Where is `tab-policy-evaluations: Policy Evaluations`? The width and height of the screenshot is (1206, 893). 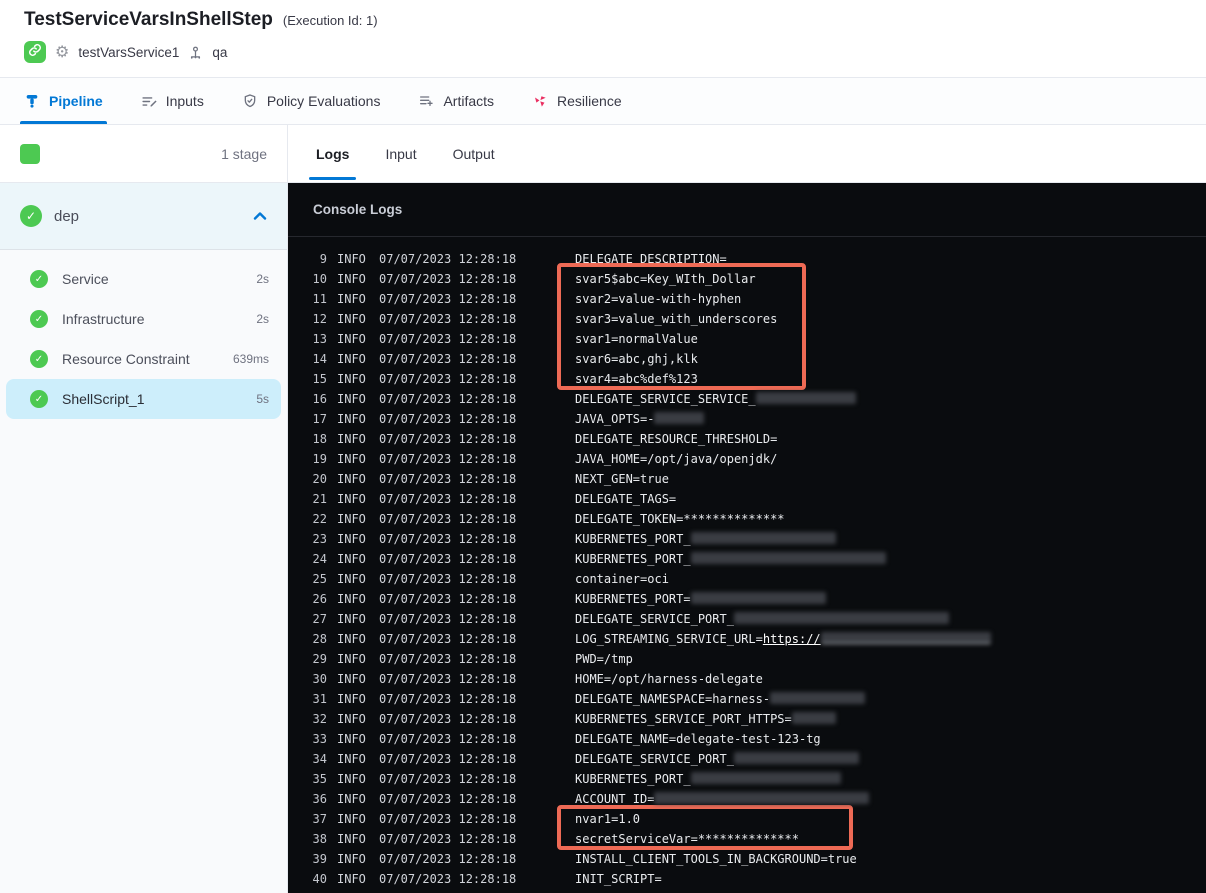
tab-policy-evaluations: Policy Evaluations is located at coordinates (311, 101).